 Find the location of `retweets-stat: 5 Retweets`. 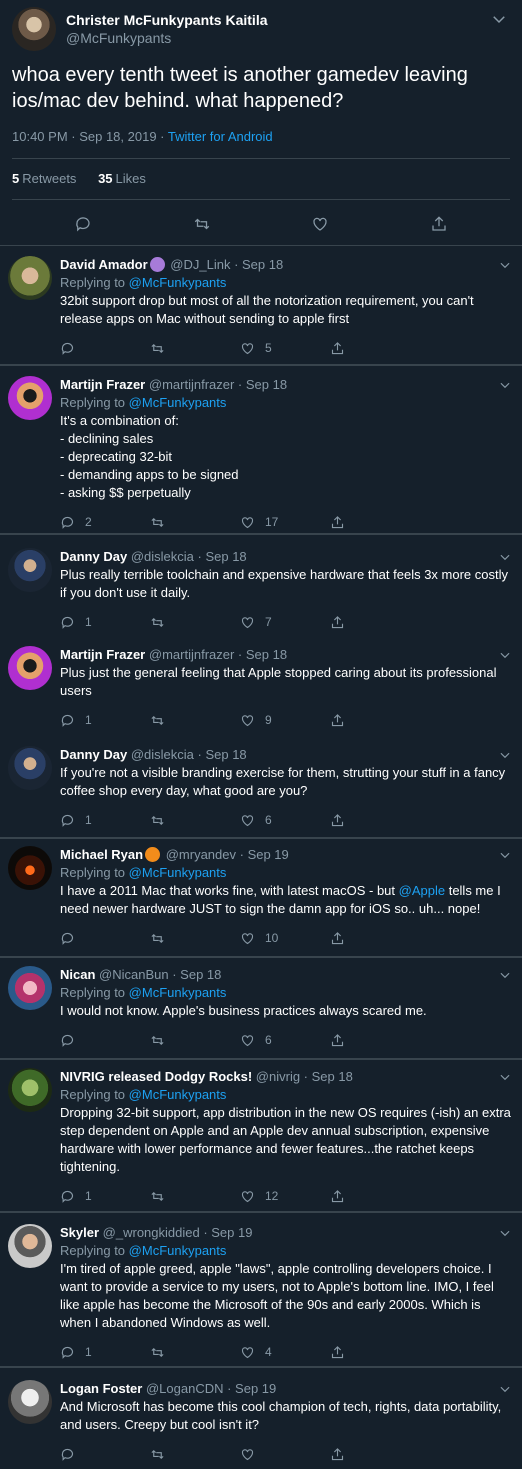

retweets-stat: 5 Retweets is located at coordinates (44, 178).